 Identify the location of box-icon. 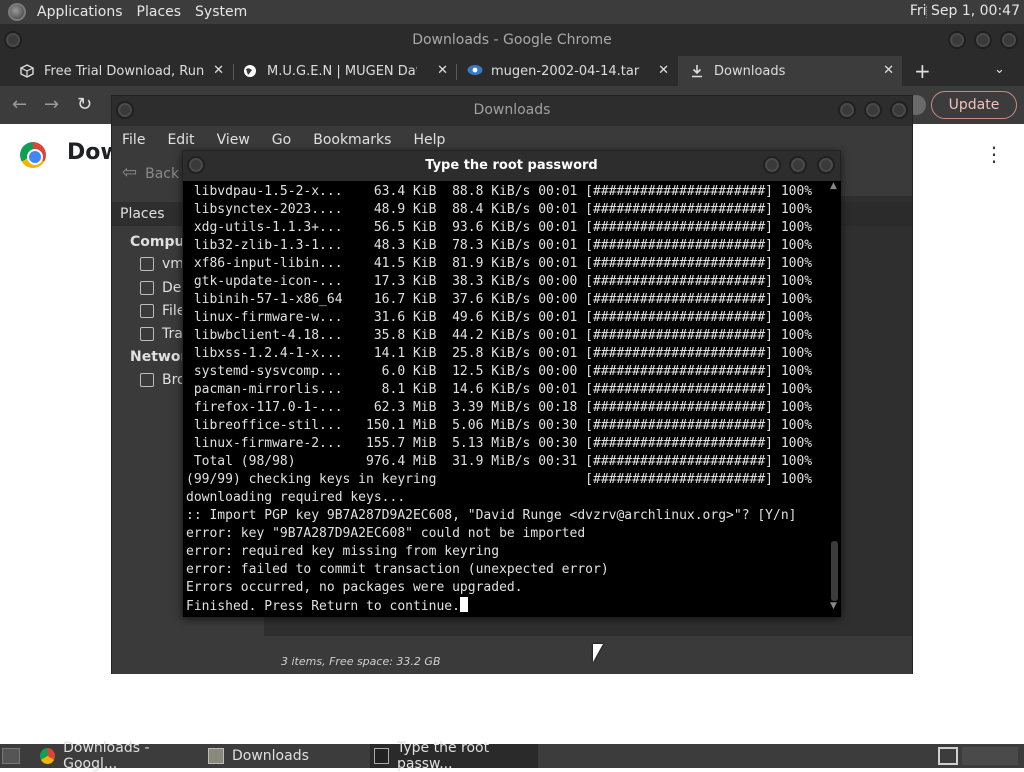
(27, 71).